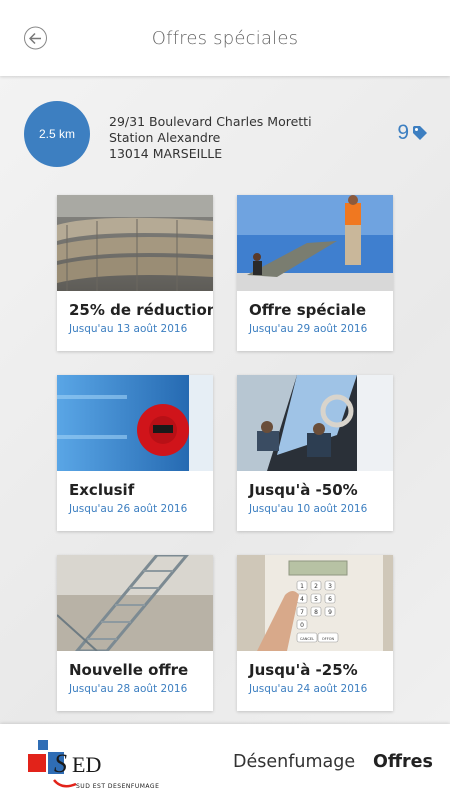 This screenshot has width=450, height=800. I want to click on offer-card: 25% de réduction Jusqu'au 13 août 2016, so click(135, 273).